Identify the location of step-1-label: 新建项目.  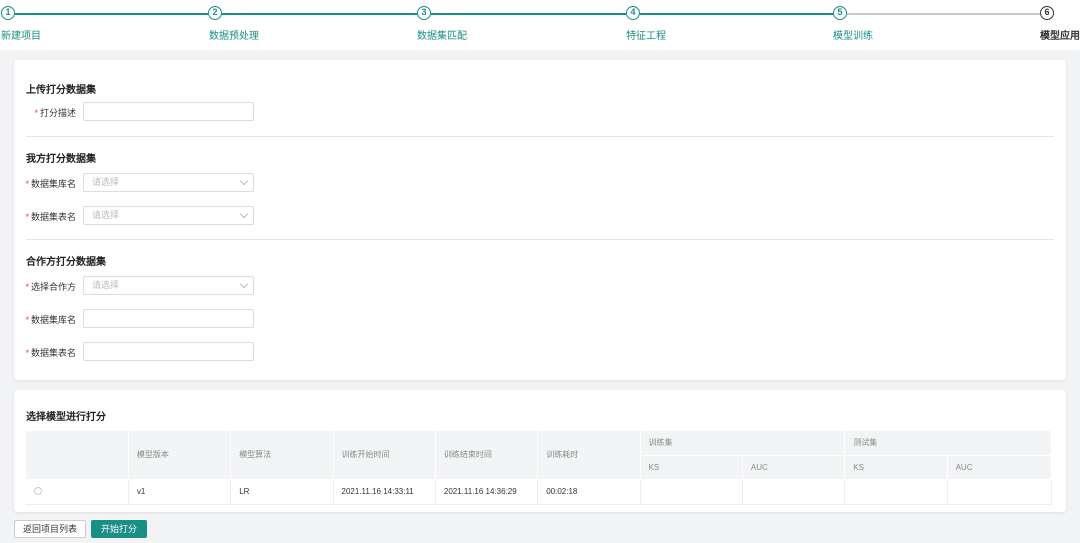
(21, 34).